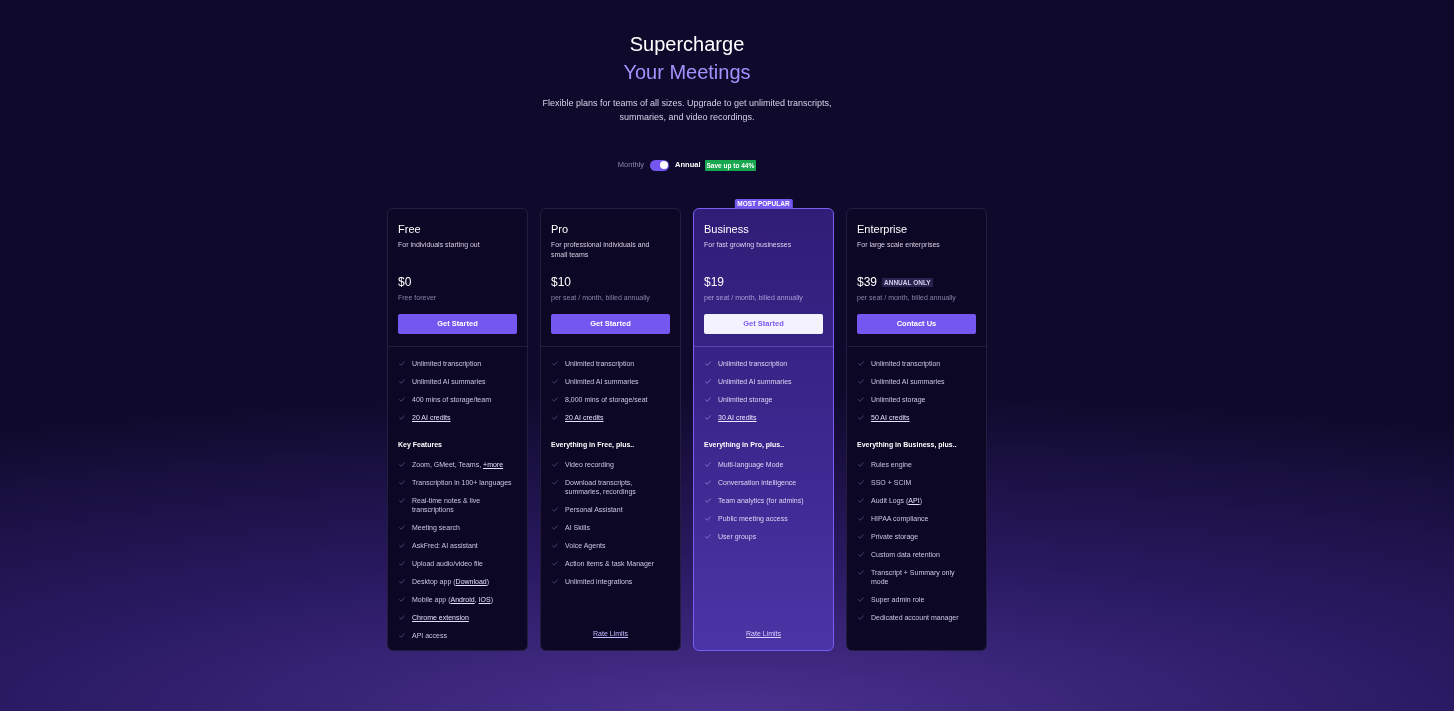  What do you see at coordinates (883, 229) in the screenshot?
I see `plan-name: Enterprise` at bounding box center [883, 229].